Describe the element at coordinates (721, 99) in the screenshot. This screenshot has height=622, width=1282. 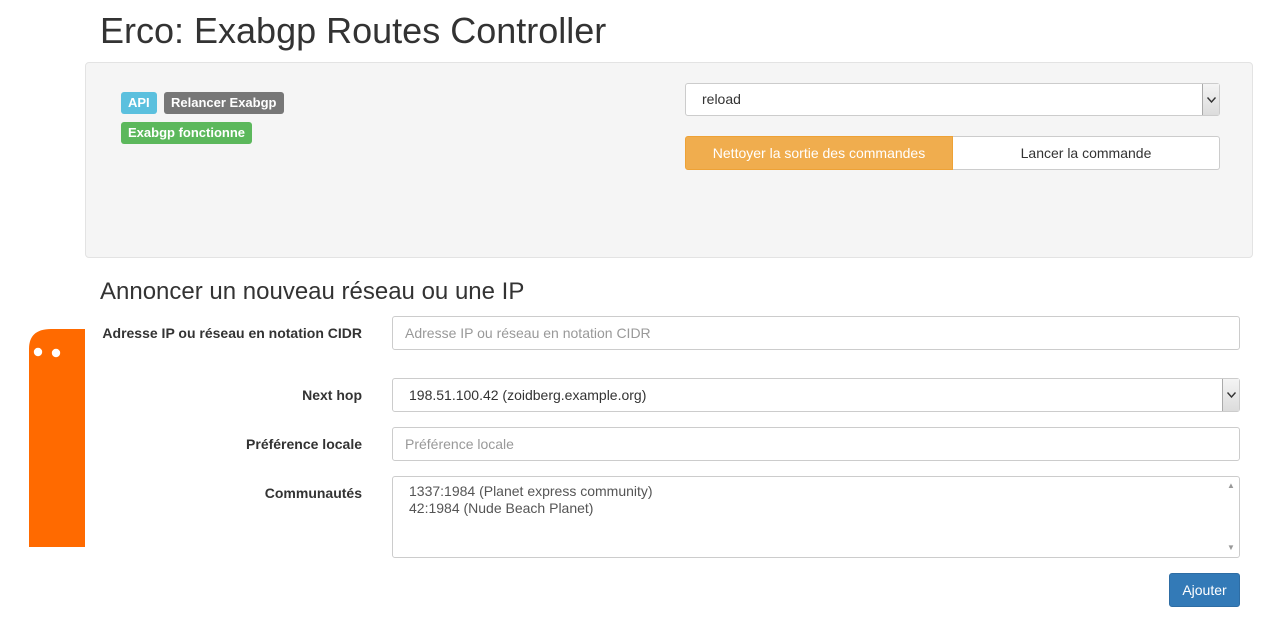
I see `command-select-value: reload` at that location.